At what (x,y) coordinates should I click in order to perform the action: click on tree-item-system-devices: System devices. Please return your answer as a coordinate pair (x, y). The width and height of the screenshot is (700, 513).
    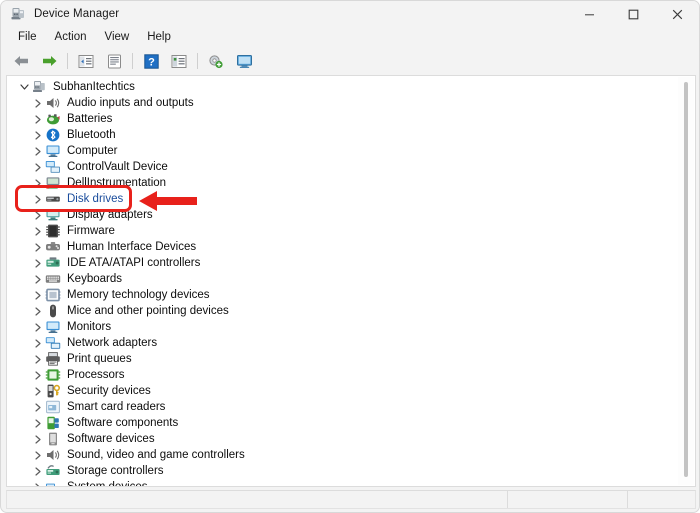
    Looking at the image, I should click on (343, 483).